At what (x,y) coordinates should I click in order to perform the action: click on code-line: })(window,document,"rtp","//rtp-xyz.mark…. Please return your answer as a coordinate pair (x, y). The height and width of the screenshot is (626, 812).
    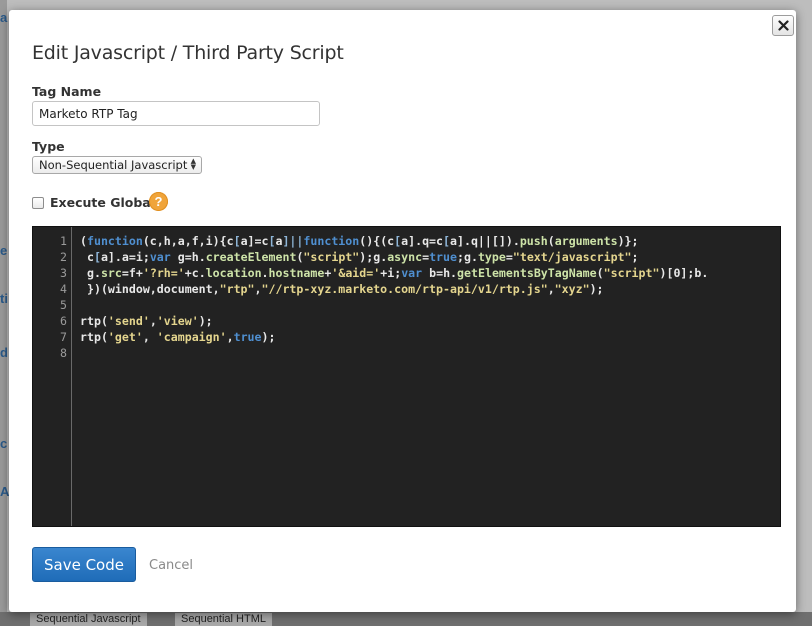
    Looking at the image, I should click on (342, 289).